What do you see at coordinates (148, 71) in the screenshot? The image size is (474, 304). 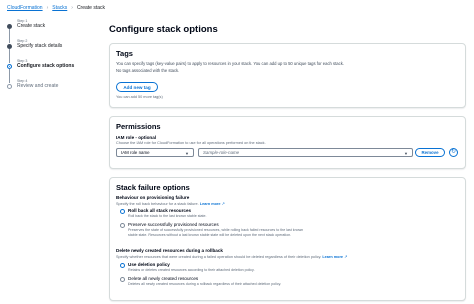 I see `tags-empty-text: No tags associated with the stack.` at bounding box center [148, 71].